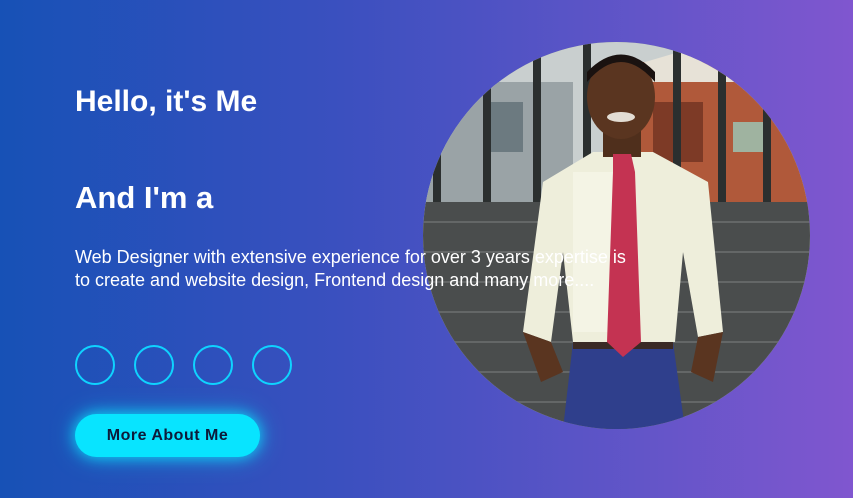  I want to click on more-about-me-button: More About Me, so click(167, 435).